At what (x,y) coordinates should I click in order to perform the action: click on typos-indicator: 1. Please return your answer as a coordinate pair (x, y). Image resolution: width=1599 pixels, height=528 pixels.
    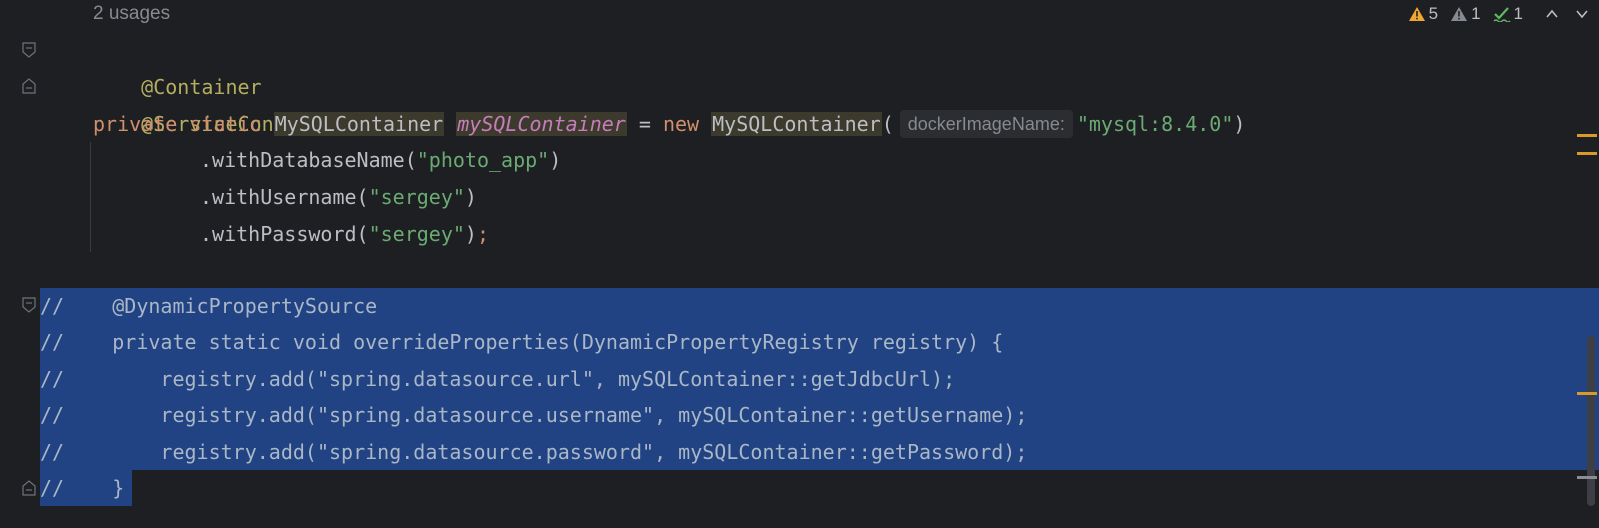
    Looking at the image, I should click on (1508, 14).